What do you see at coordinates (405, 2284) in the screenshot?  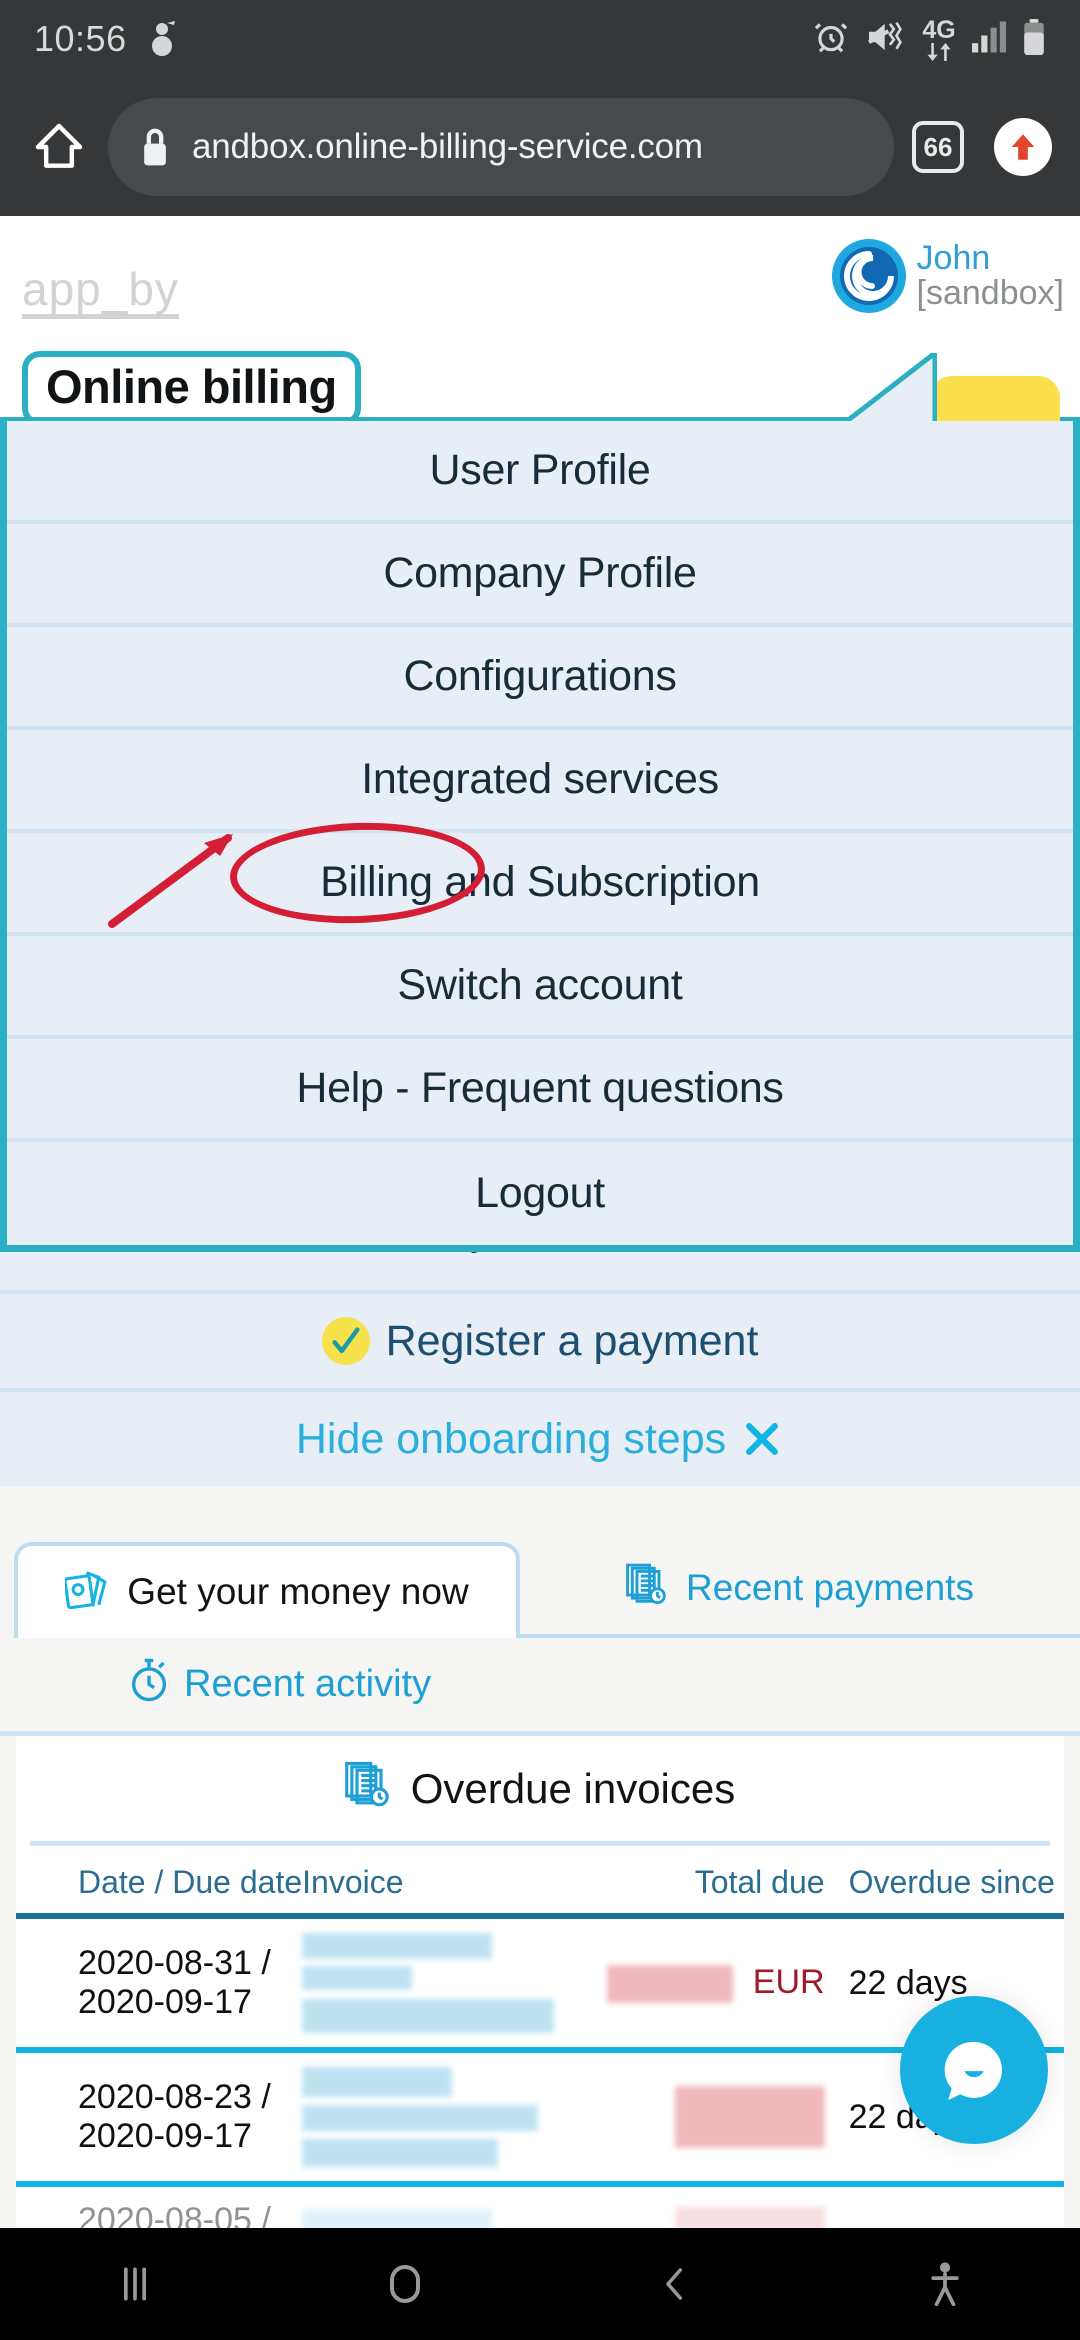 I see `home-circle-icon` at bounding box center [405, 2284].